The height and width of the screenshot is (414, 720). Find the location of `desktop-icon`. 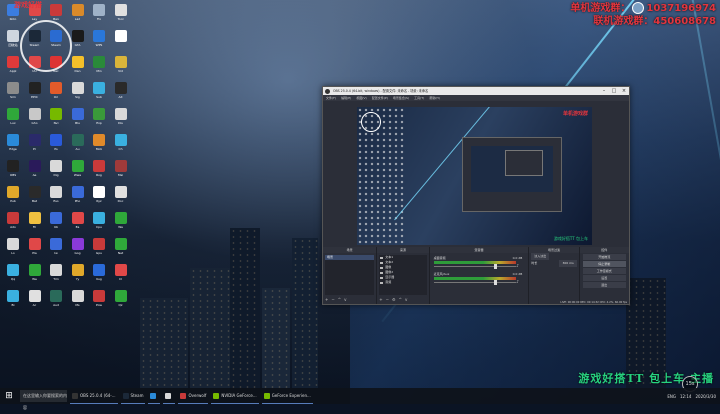

desktop-icon is located at coordinates (121, 39).